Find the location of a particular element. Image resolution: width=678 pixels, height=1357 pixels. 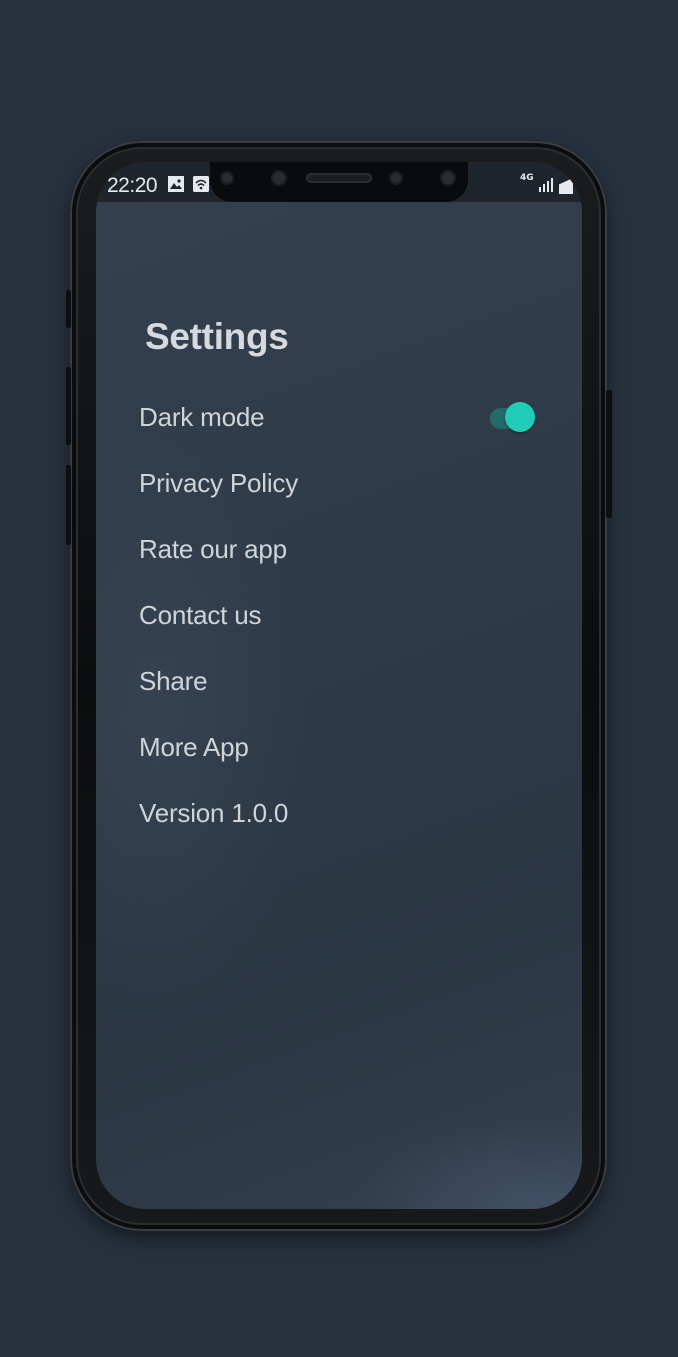

page-title: Settings is located at coordinates (217, 336).